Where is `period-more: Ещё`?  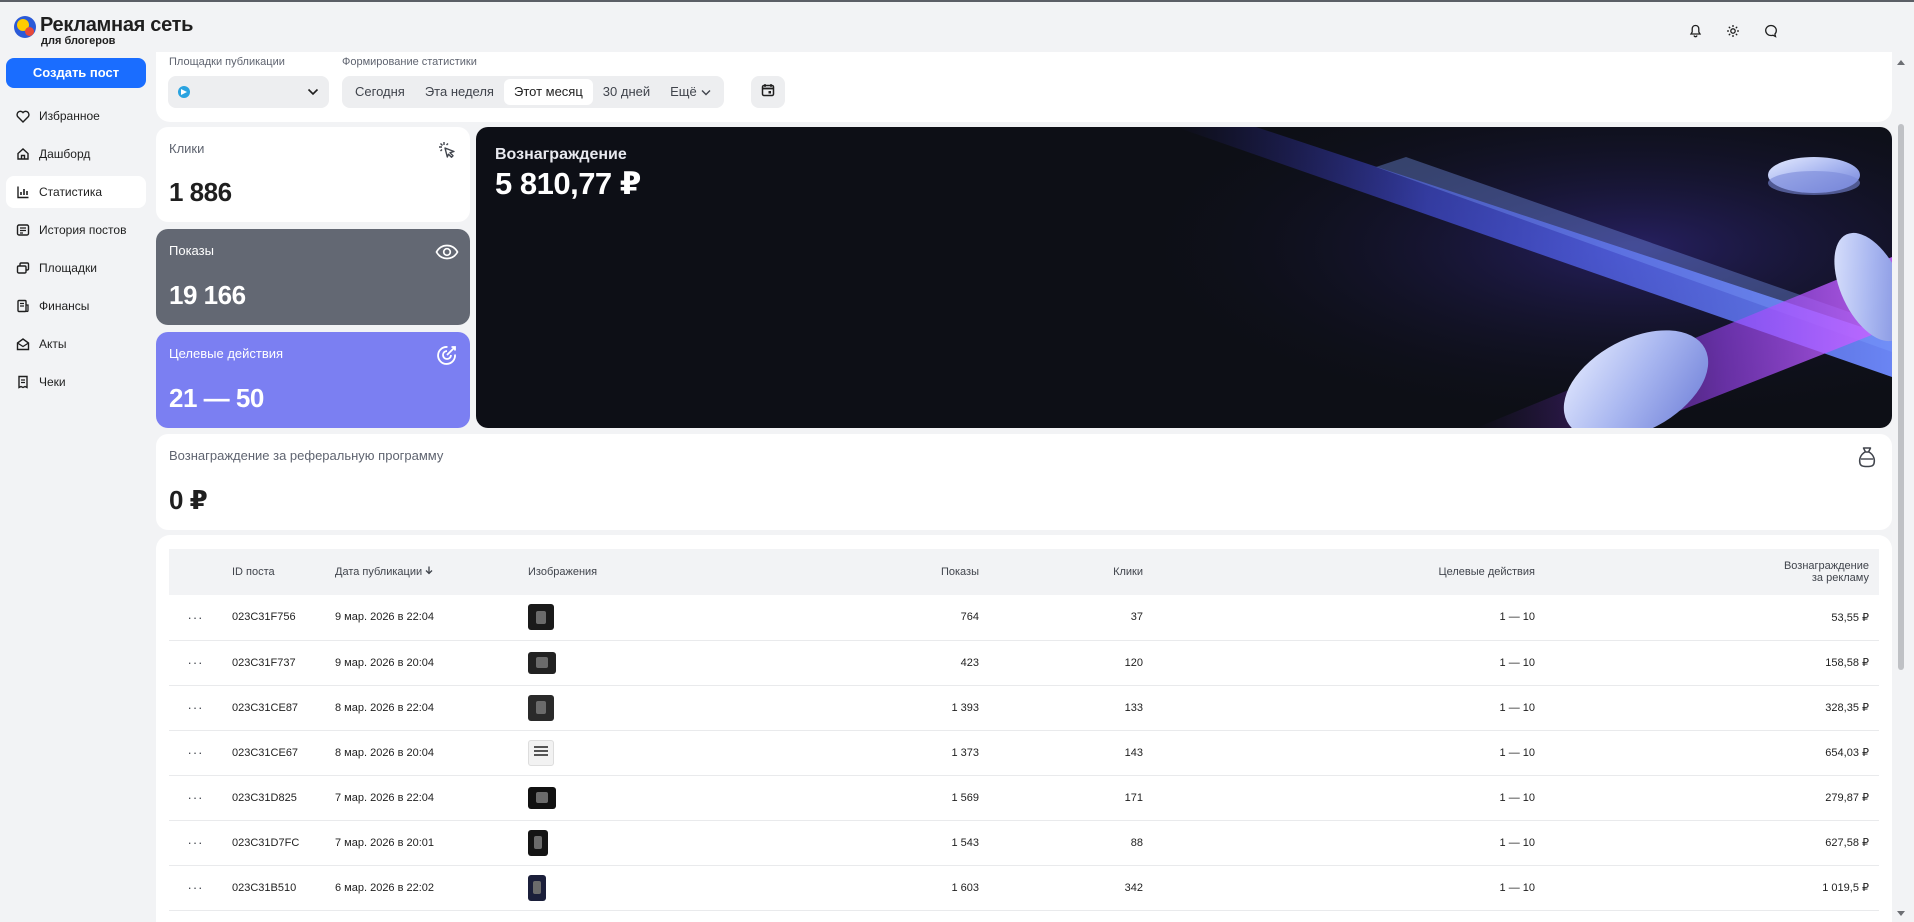
period-more: Ещё is located at coordinates (690, 92).